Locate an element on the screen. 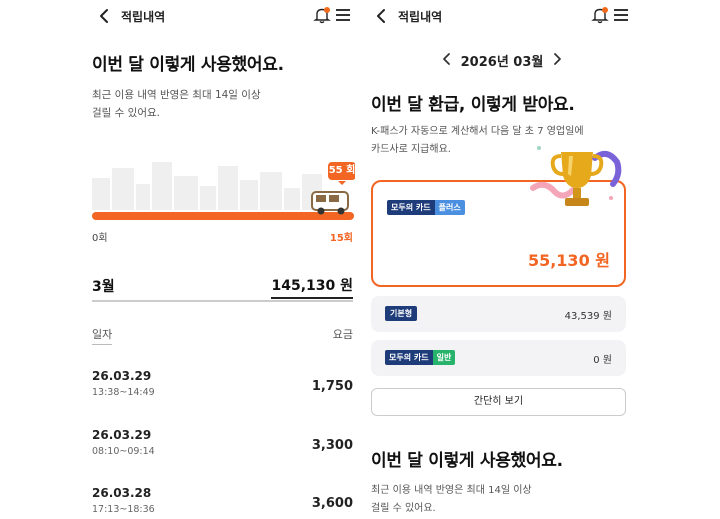 The width and height of the screenshot is (720, 519). next-month-button is located at coordinates (557, 59).